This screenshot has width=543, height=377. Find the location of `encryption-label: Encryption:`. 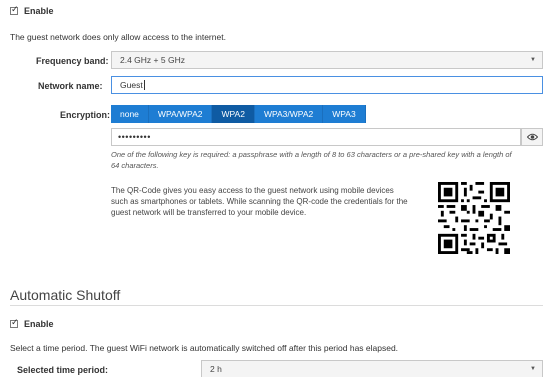

encryption-label: Encryption: is located at coordinates (85, 115).